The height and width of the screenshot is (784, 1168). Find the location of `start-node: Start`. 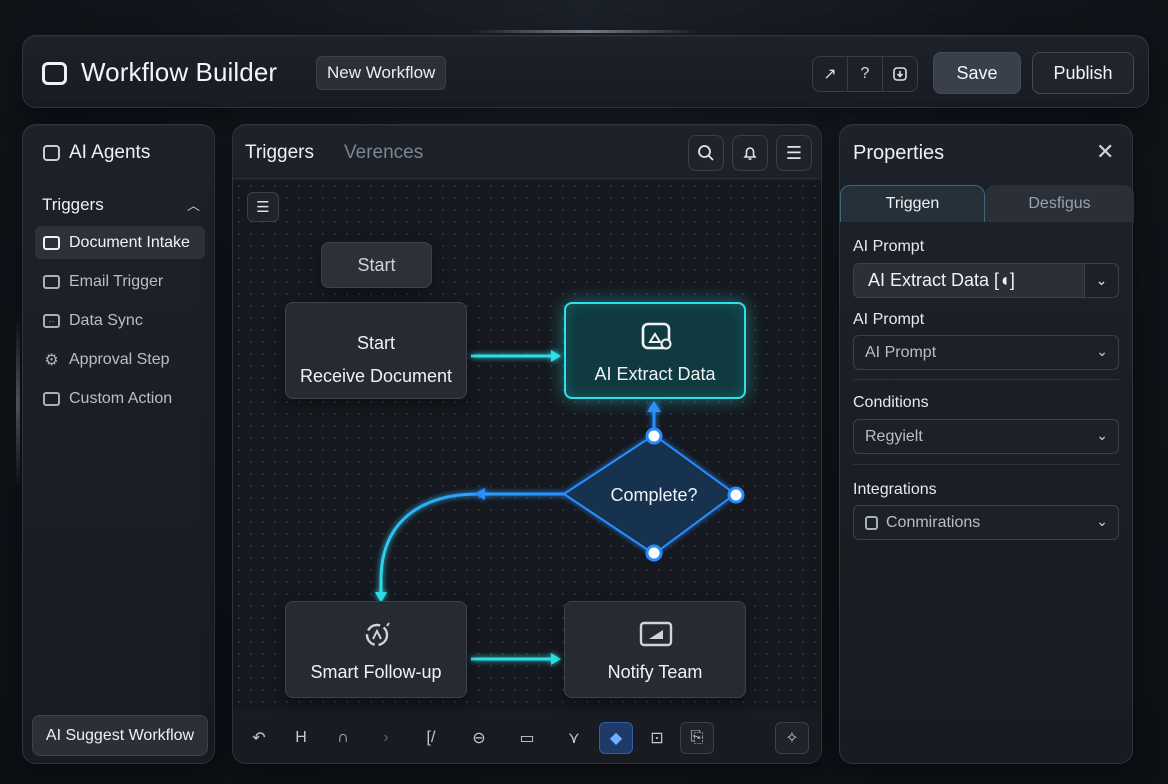

start-node: Start is located at coordinates (376, 265).